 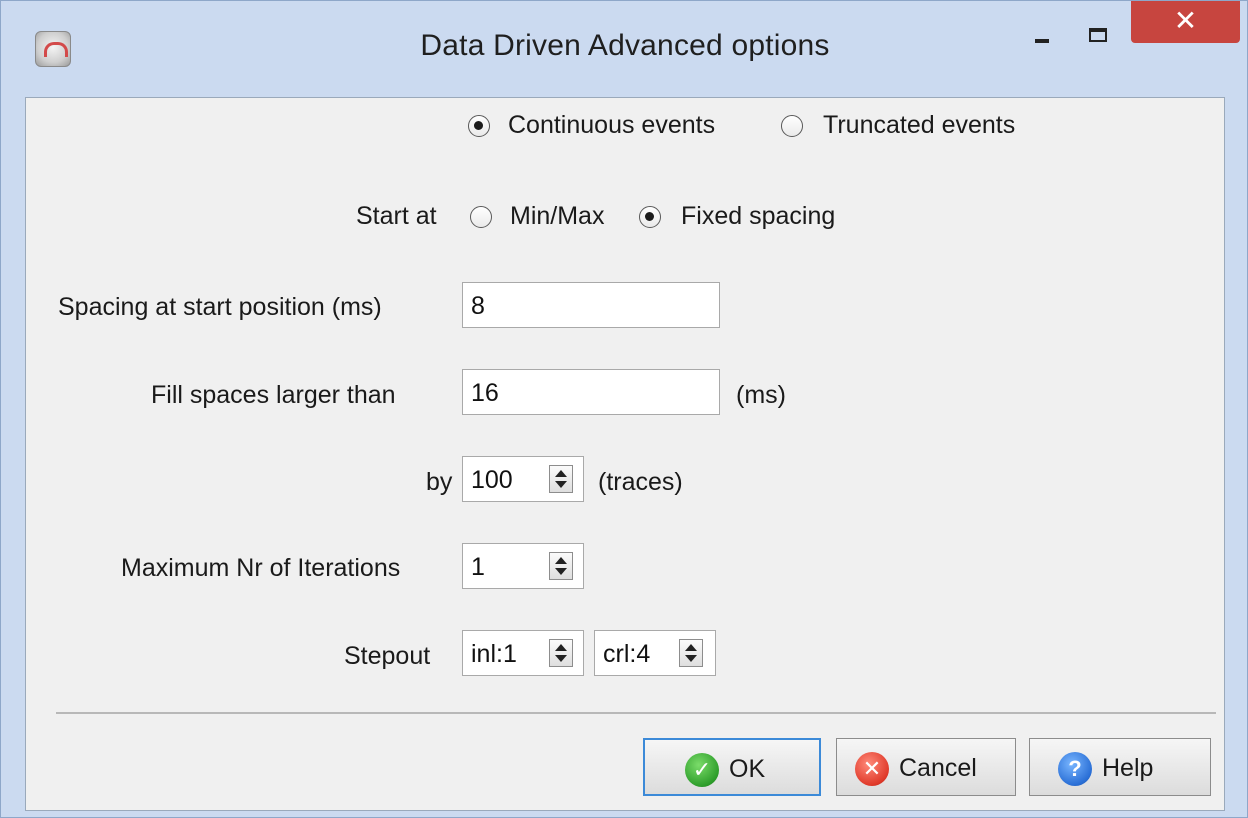 What do you see at coordinates (758, 216) in the screenshot?
I see `radio-fixed-spacing-label: Fixed spacing` at bounding box center [758, 216].